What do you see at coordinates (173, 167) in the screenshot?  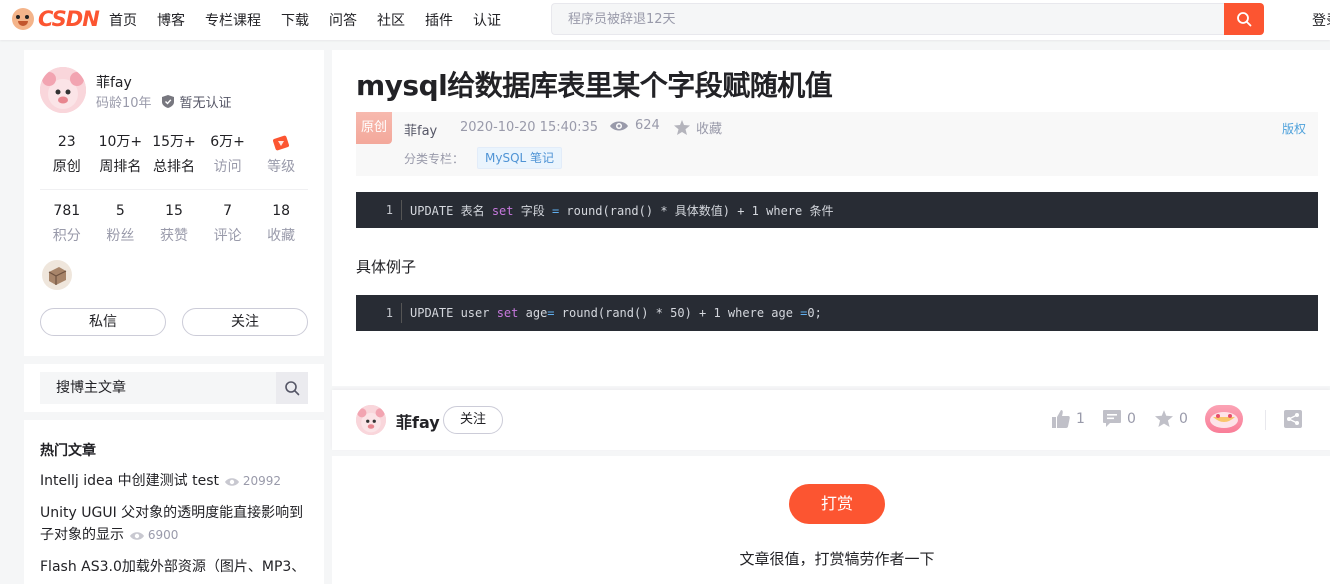 I see `stat-label: 总排名` at bounding box center [173, 167].